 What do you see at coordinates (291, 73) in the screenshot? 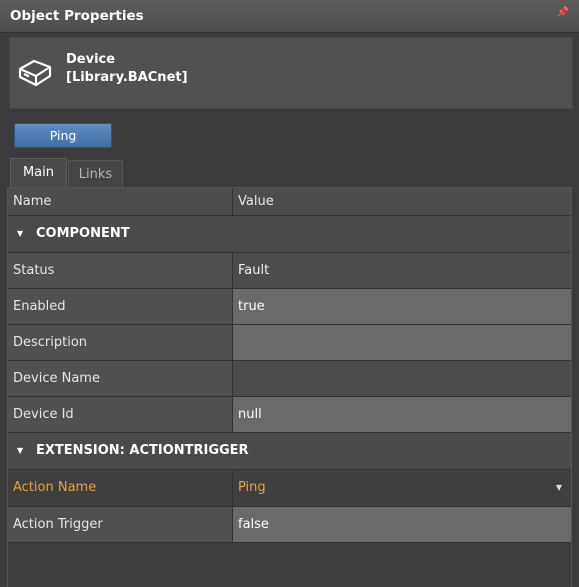
I see `object-header: Device [Library.BACnet]` at bounding box center [291, 73].